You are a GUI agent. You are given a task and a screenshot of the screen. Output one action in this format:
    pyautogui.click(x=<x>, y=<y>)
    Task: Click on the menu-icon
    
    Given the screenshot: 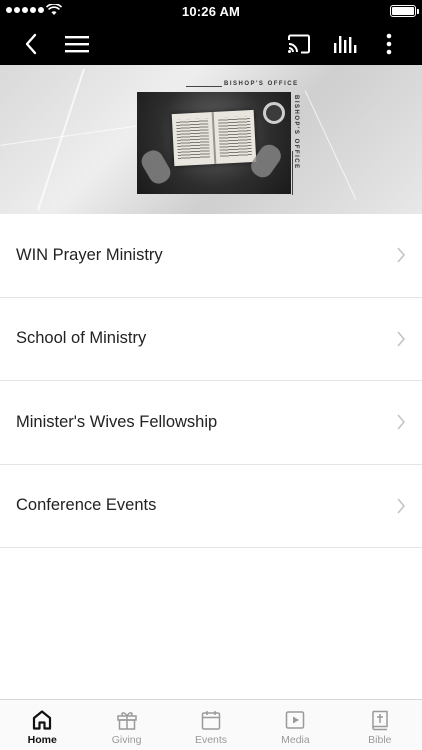 What is the action you would take?
    pyautogui.click(x=77, y=43)
    